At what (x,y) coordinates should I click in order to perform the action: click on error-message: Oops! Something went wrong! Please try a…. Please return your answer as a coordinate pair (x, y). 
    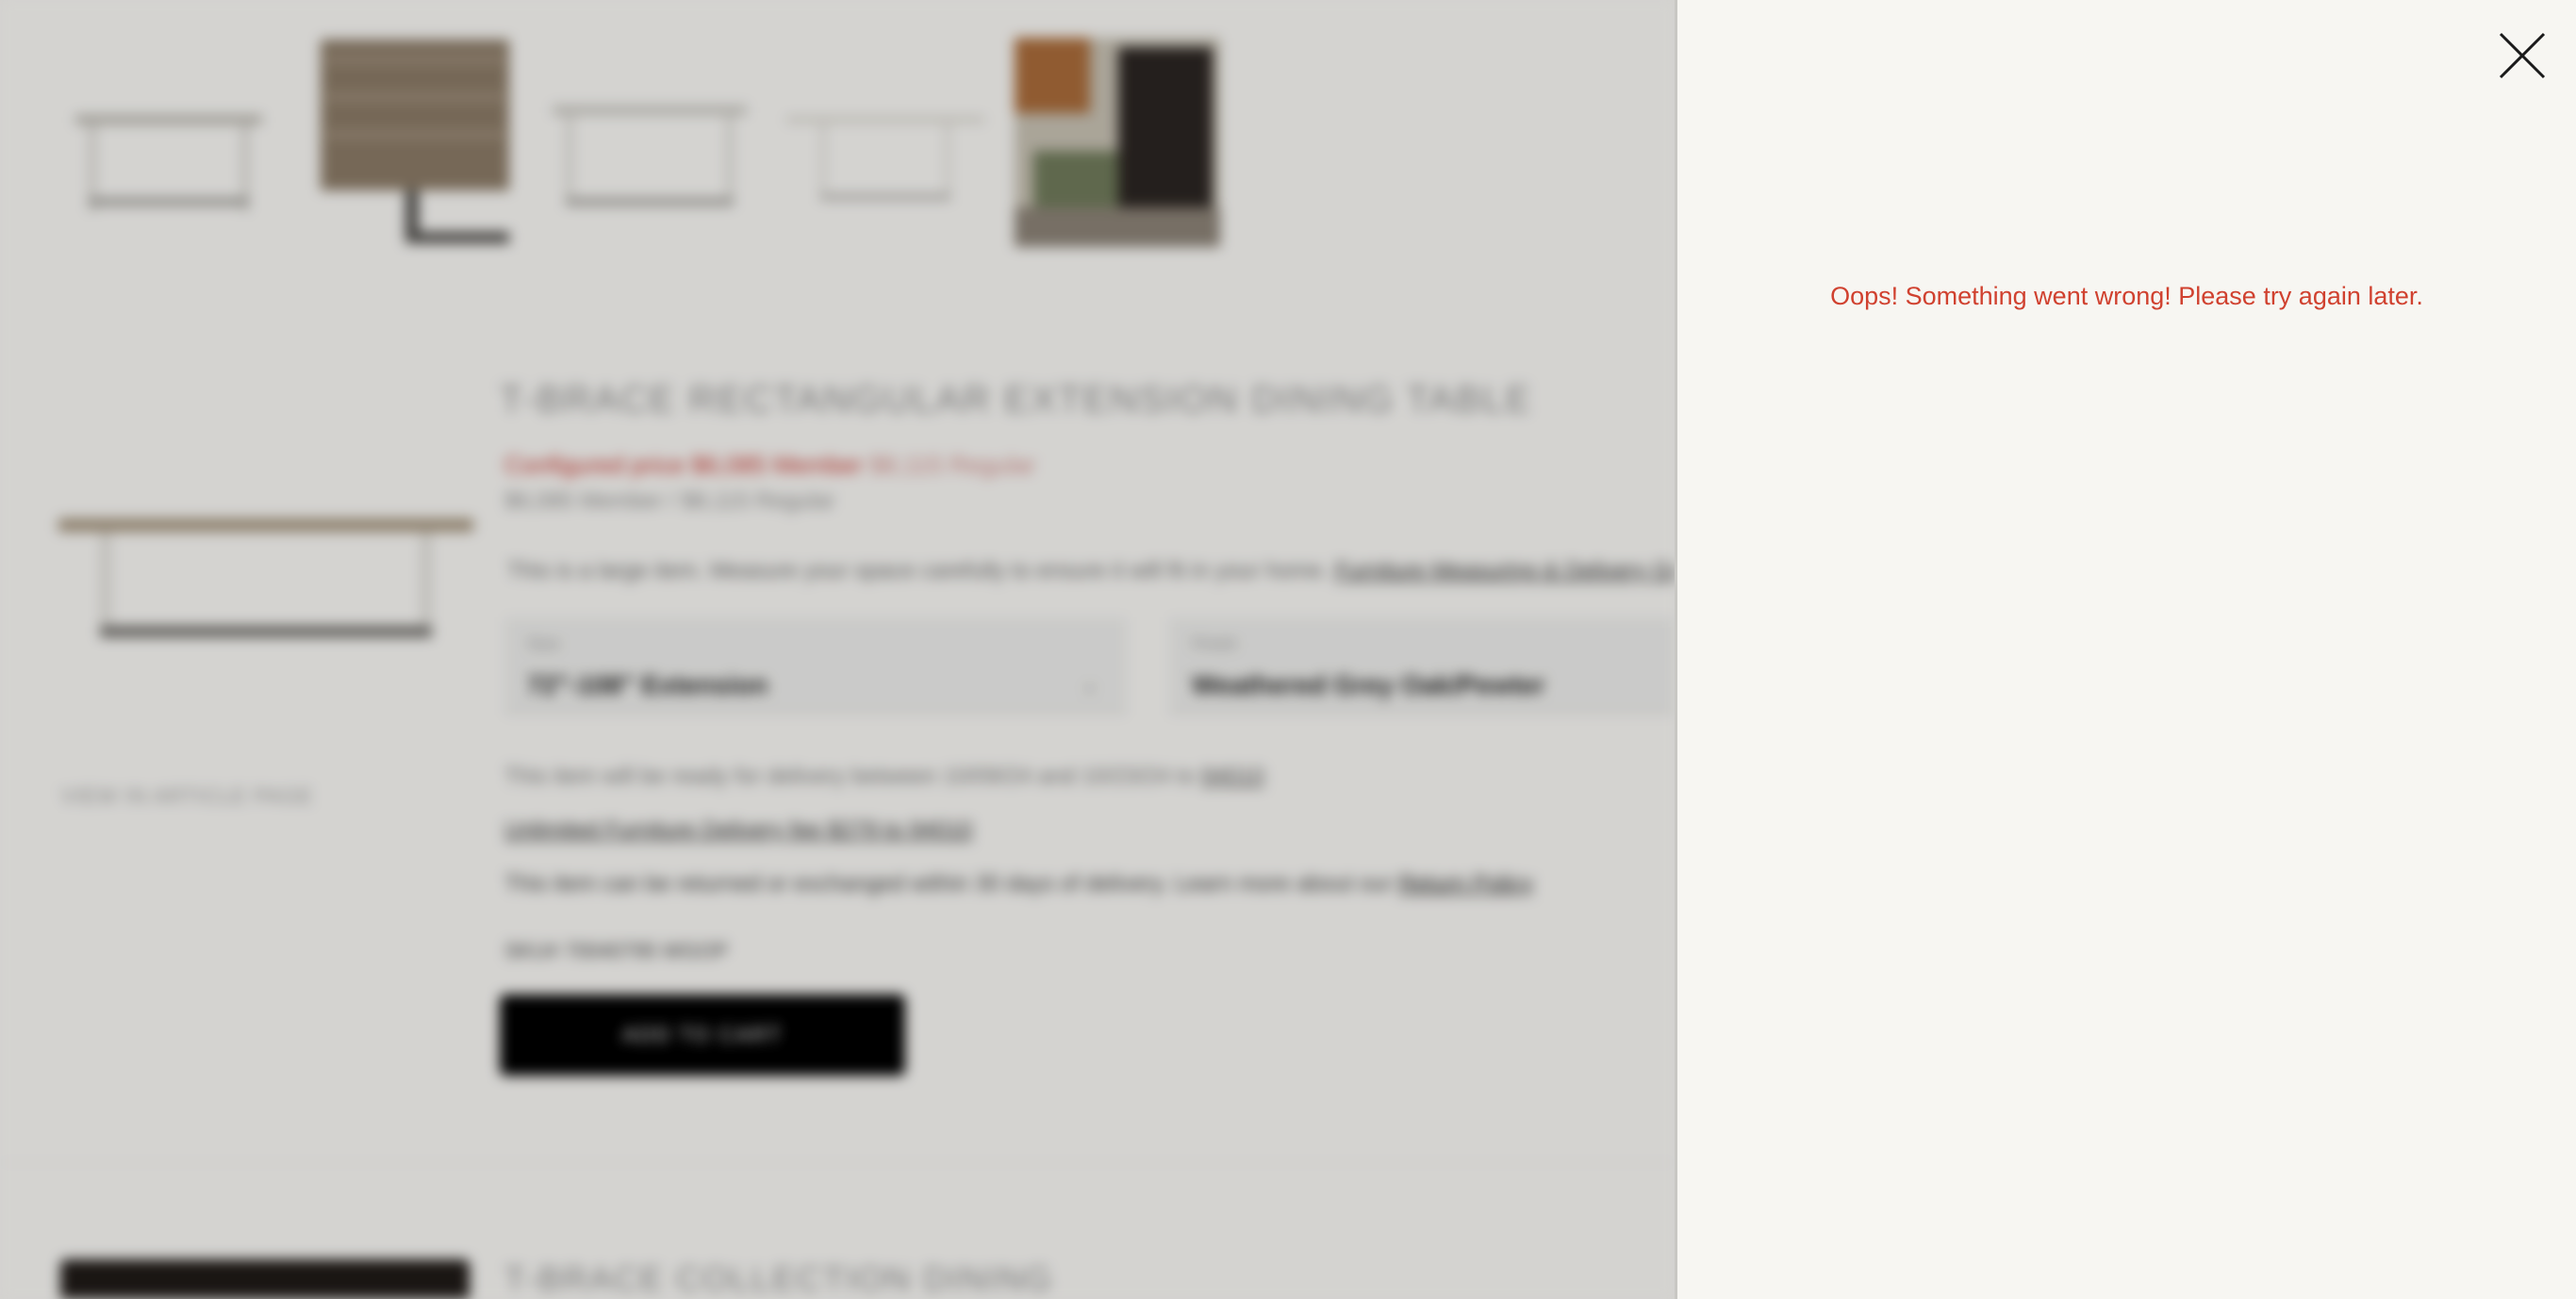
    Looking at the image, I should click on (2126, 296).